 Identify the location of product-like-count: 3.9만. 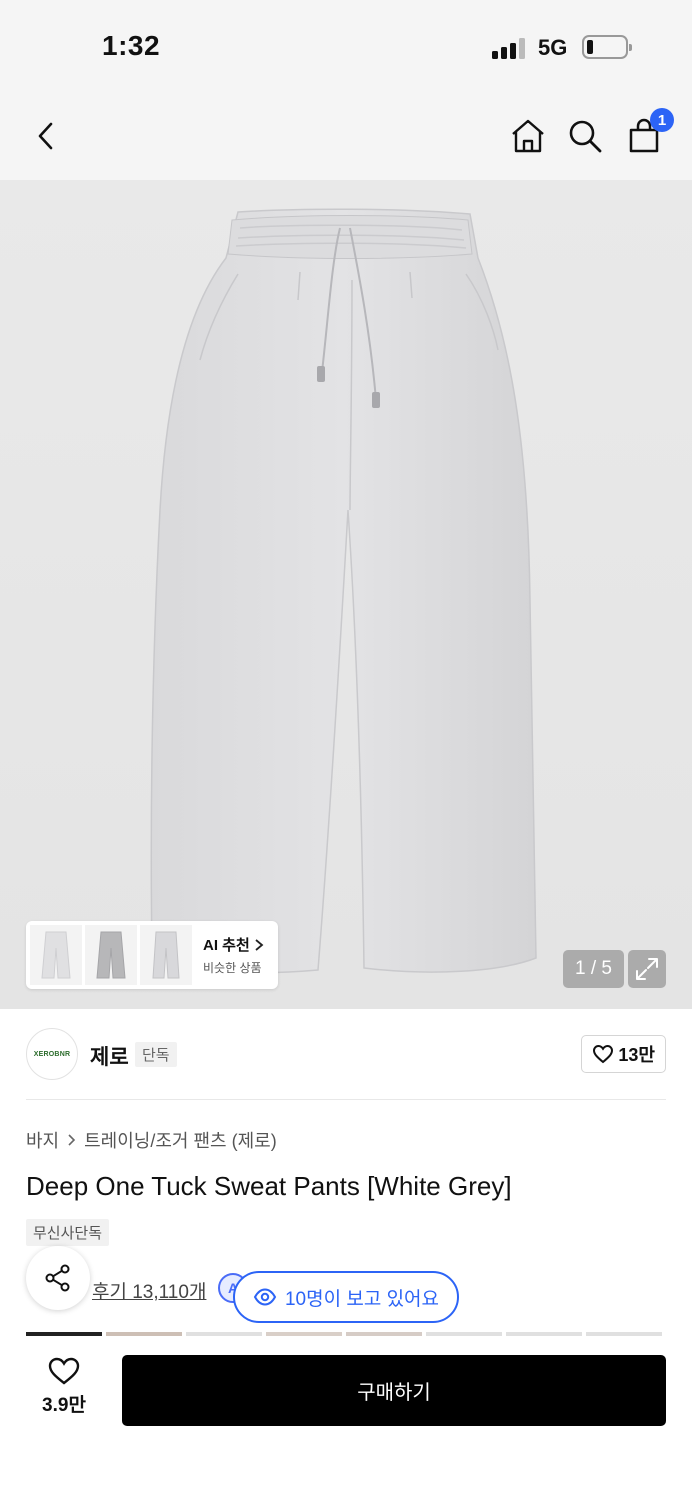
(64, 1405).